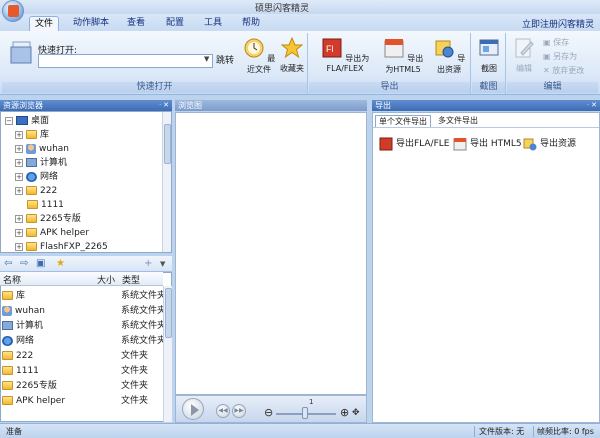 This screenshot has height=438, width=600. I want to click on tab-config: 配置, so click(175, 23).